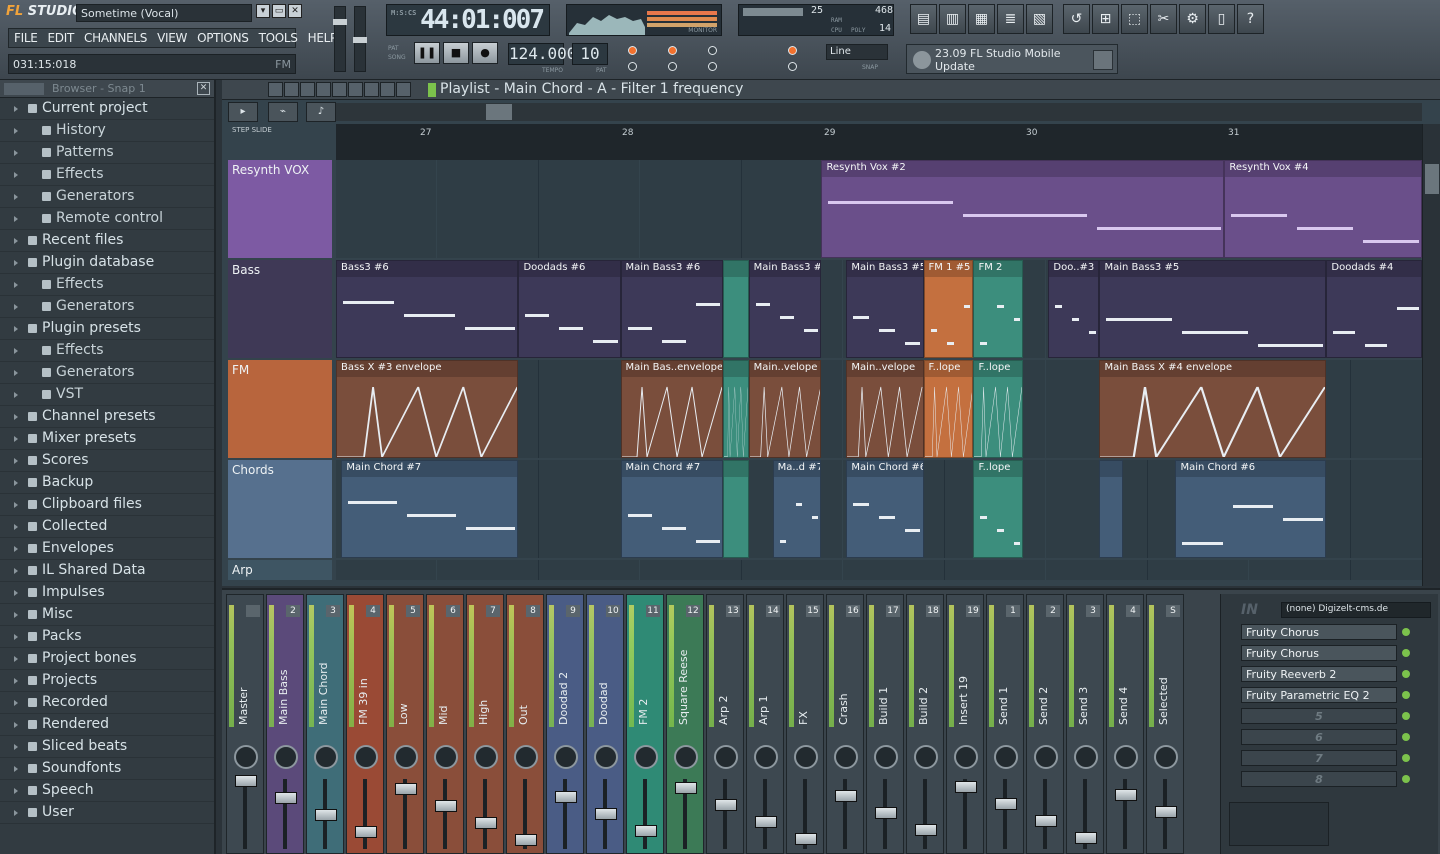  Describe the element at coordinates (107, 109) in the screenshot. I see `browser-item: Current project` at that location.